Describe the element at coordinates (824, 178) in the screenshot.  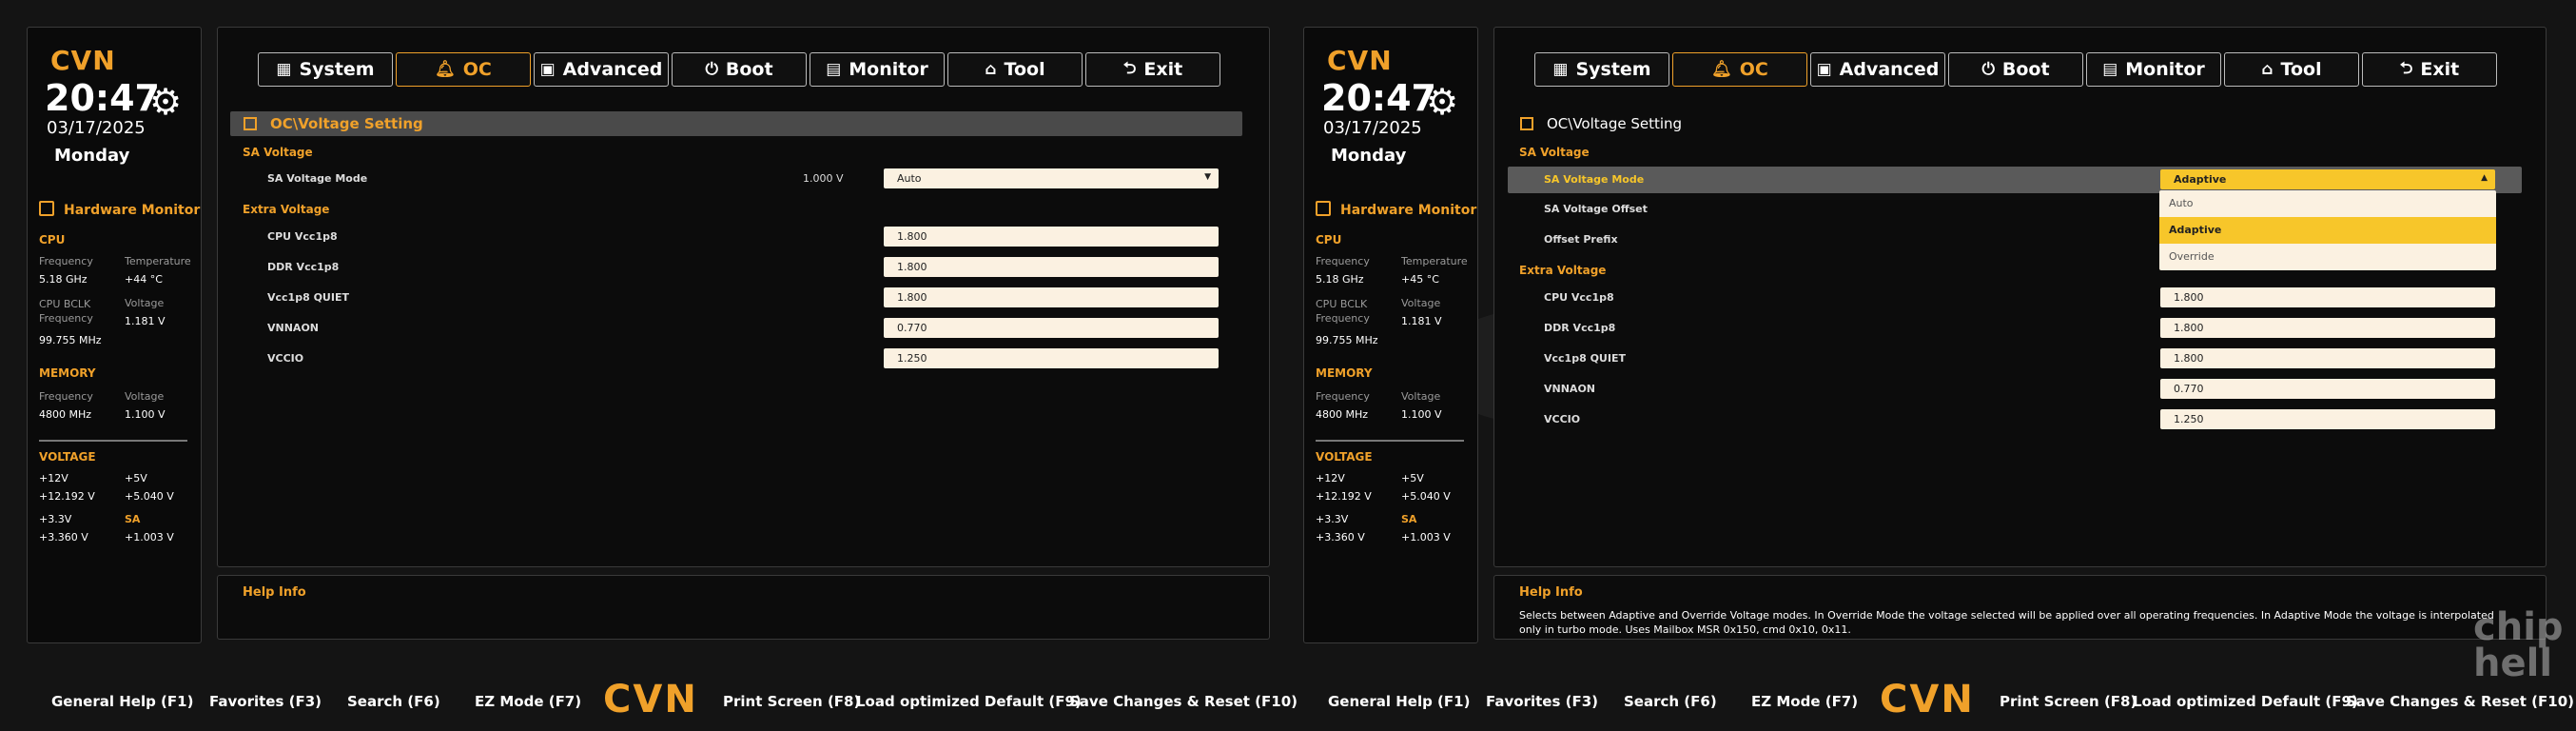
I see `sa-voltage-mode-reading: 1.000 V` at that location.